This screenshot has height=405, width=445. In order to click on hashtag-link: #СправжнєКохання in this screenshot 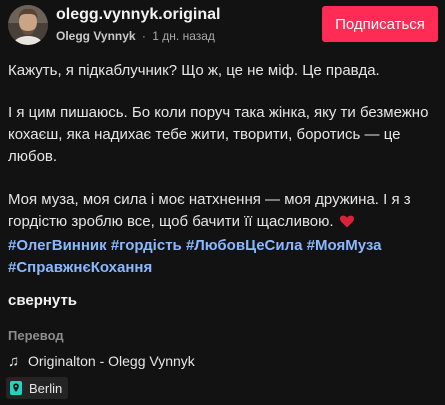, I will do `click(80, 267)`.